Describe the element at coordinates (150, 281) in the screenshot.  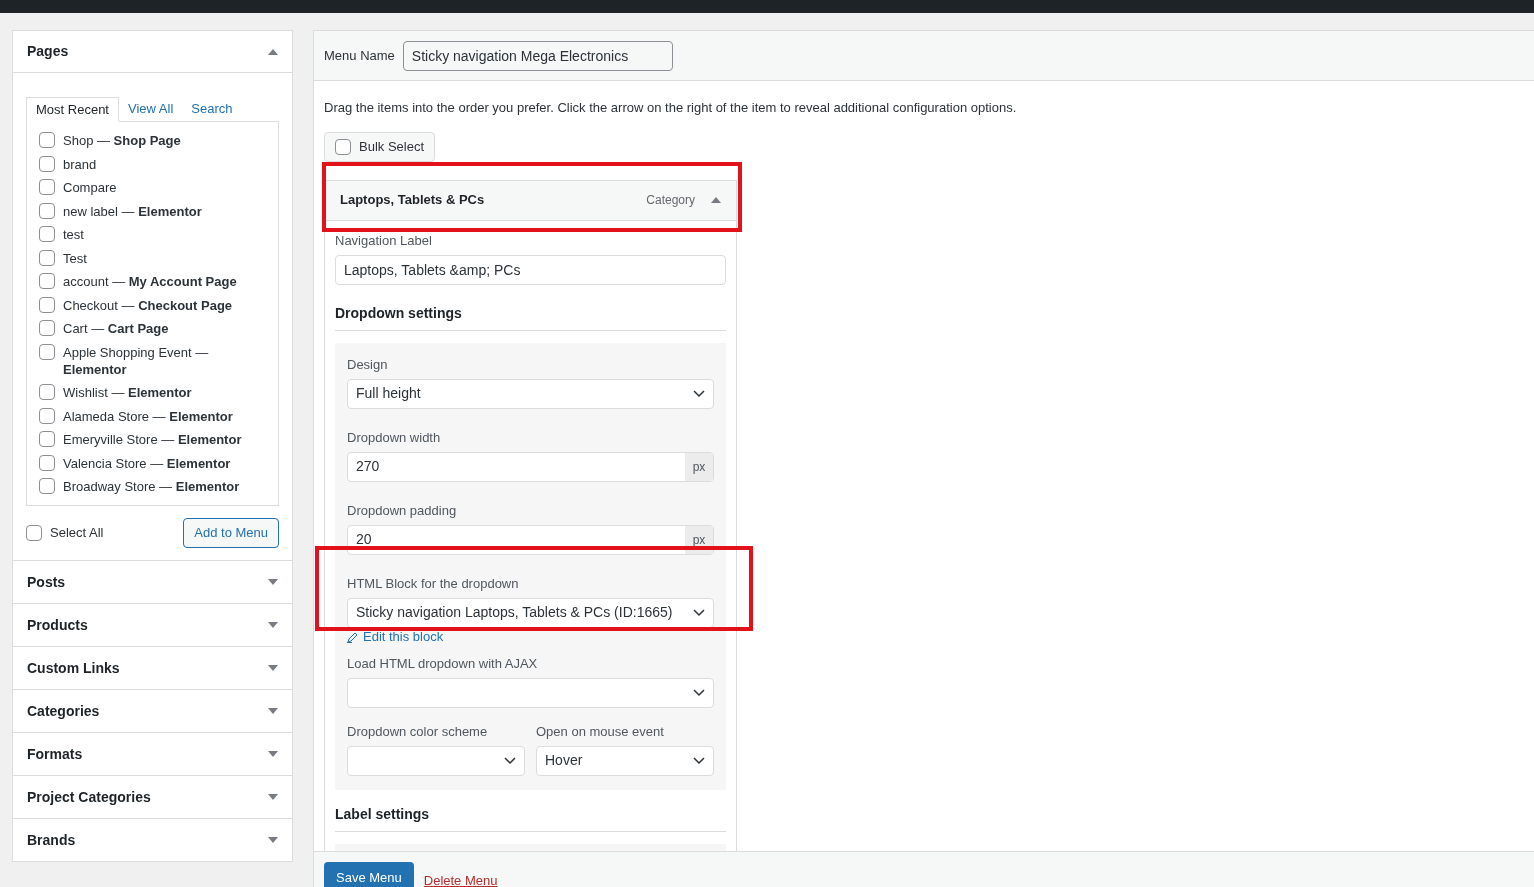
I see `page-item: account — My Account Page` at that location.